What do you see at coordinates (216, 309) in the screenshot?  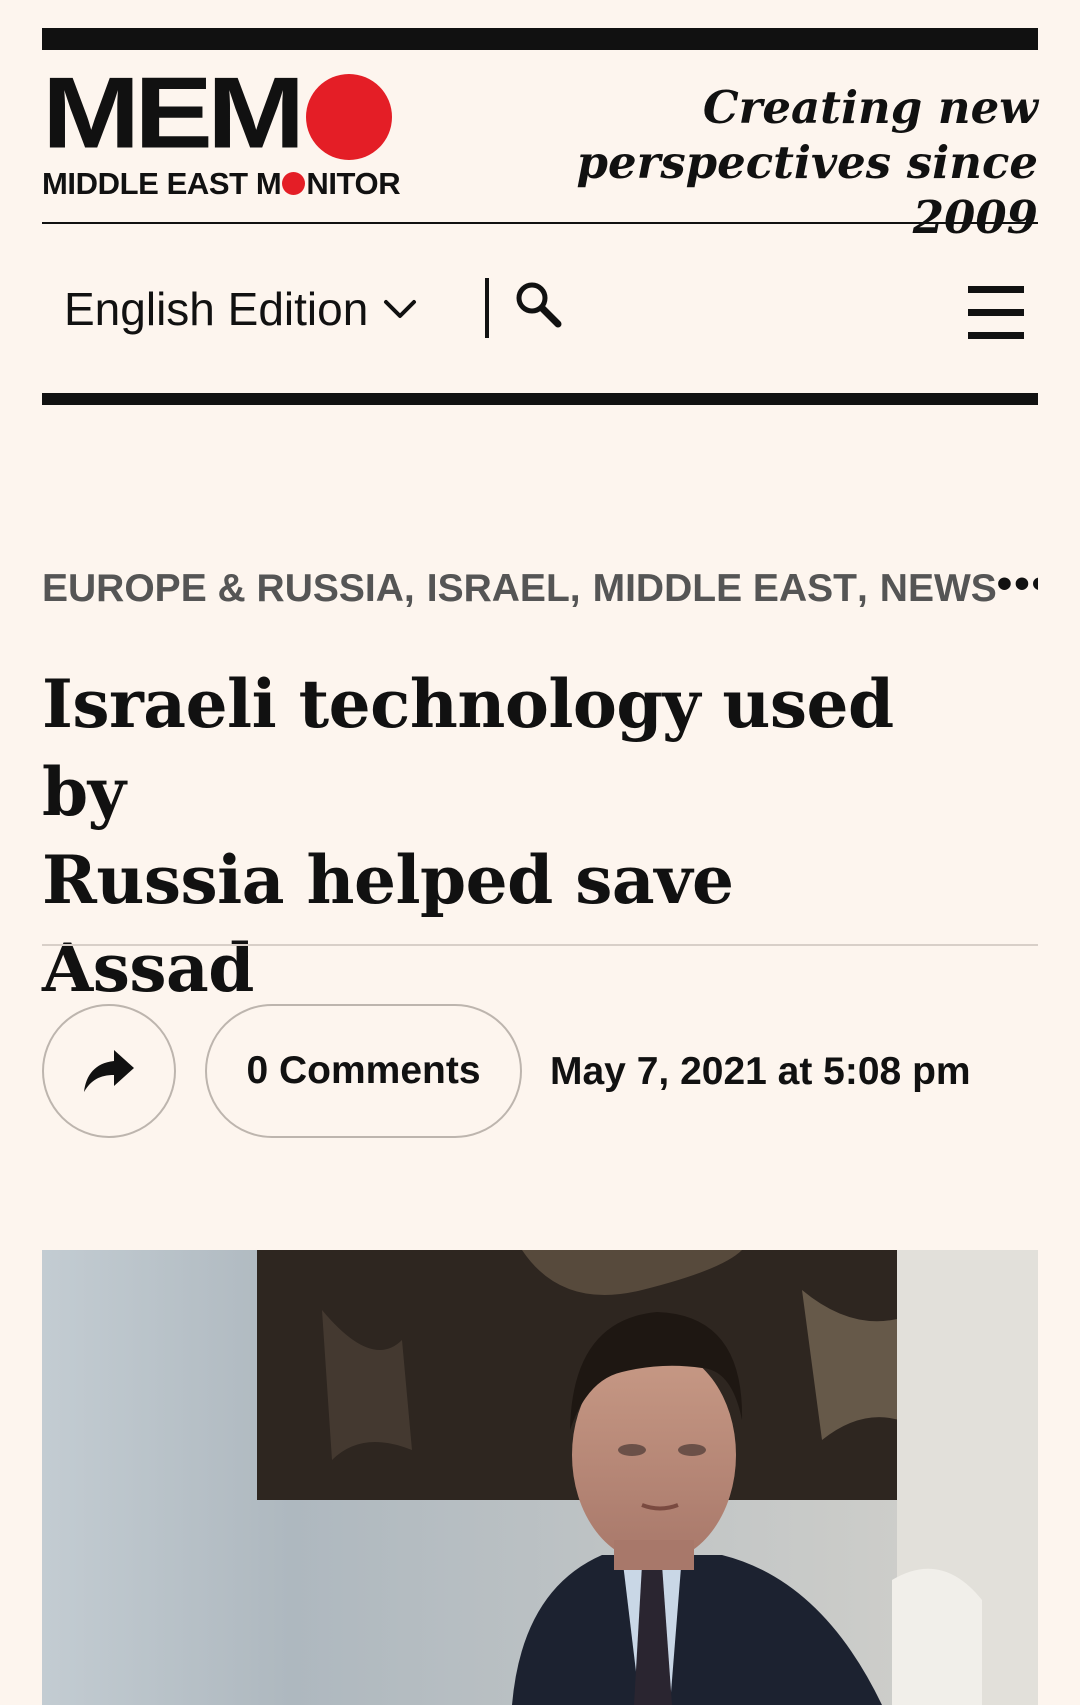 I see `edition-label: English Edition` at bounding box center [216, 309].